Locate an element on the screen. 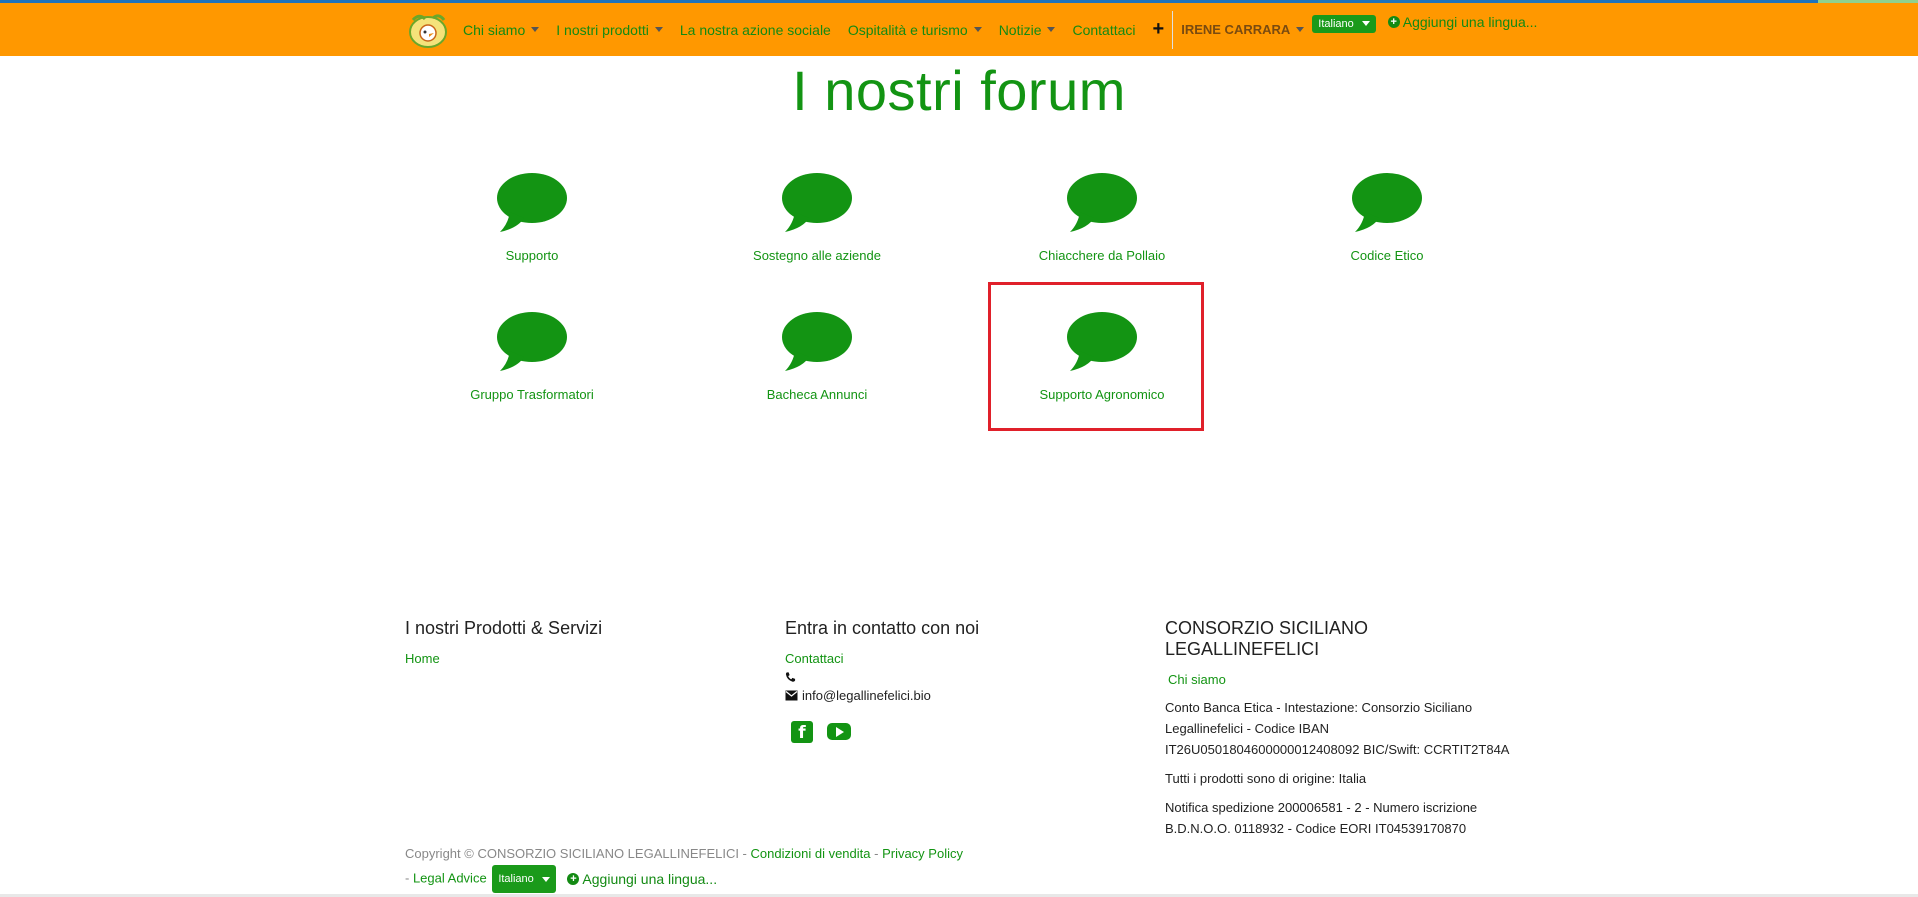  forum-label: Codice Etico is located at coordinates (1387, 255).